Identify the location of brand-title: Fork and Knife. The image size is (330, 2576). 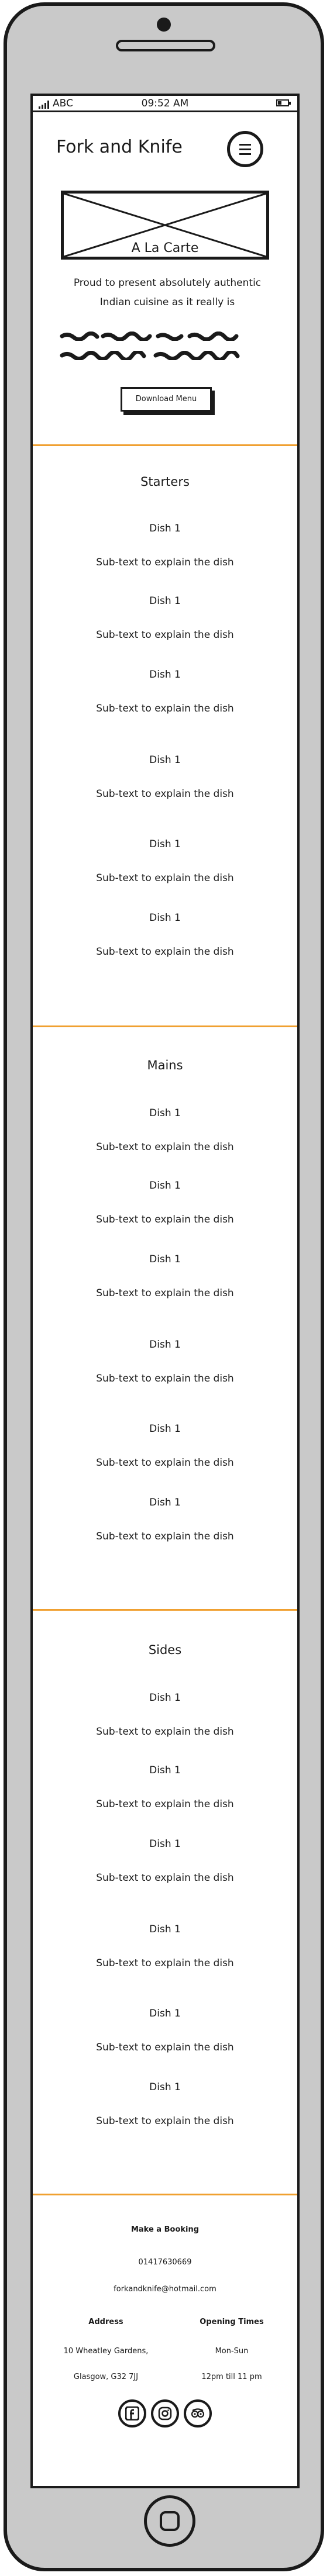
(119, 147).